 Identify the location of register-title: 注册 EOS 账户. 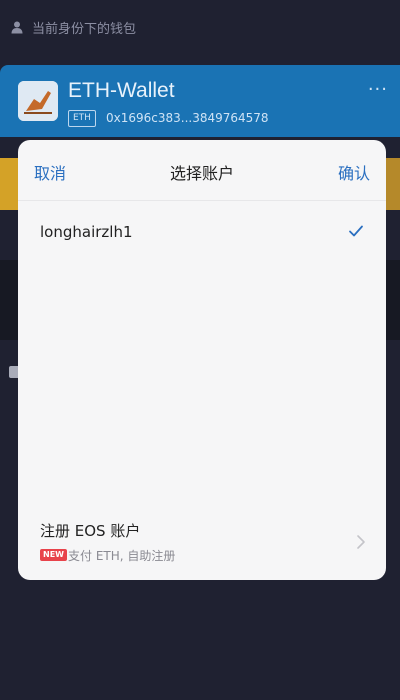
(90, 531).